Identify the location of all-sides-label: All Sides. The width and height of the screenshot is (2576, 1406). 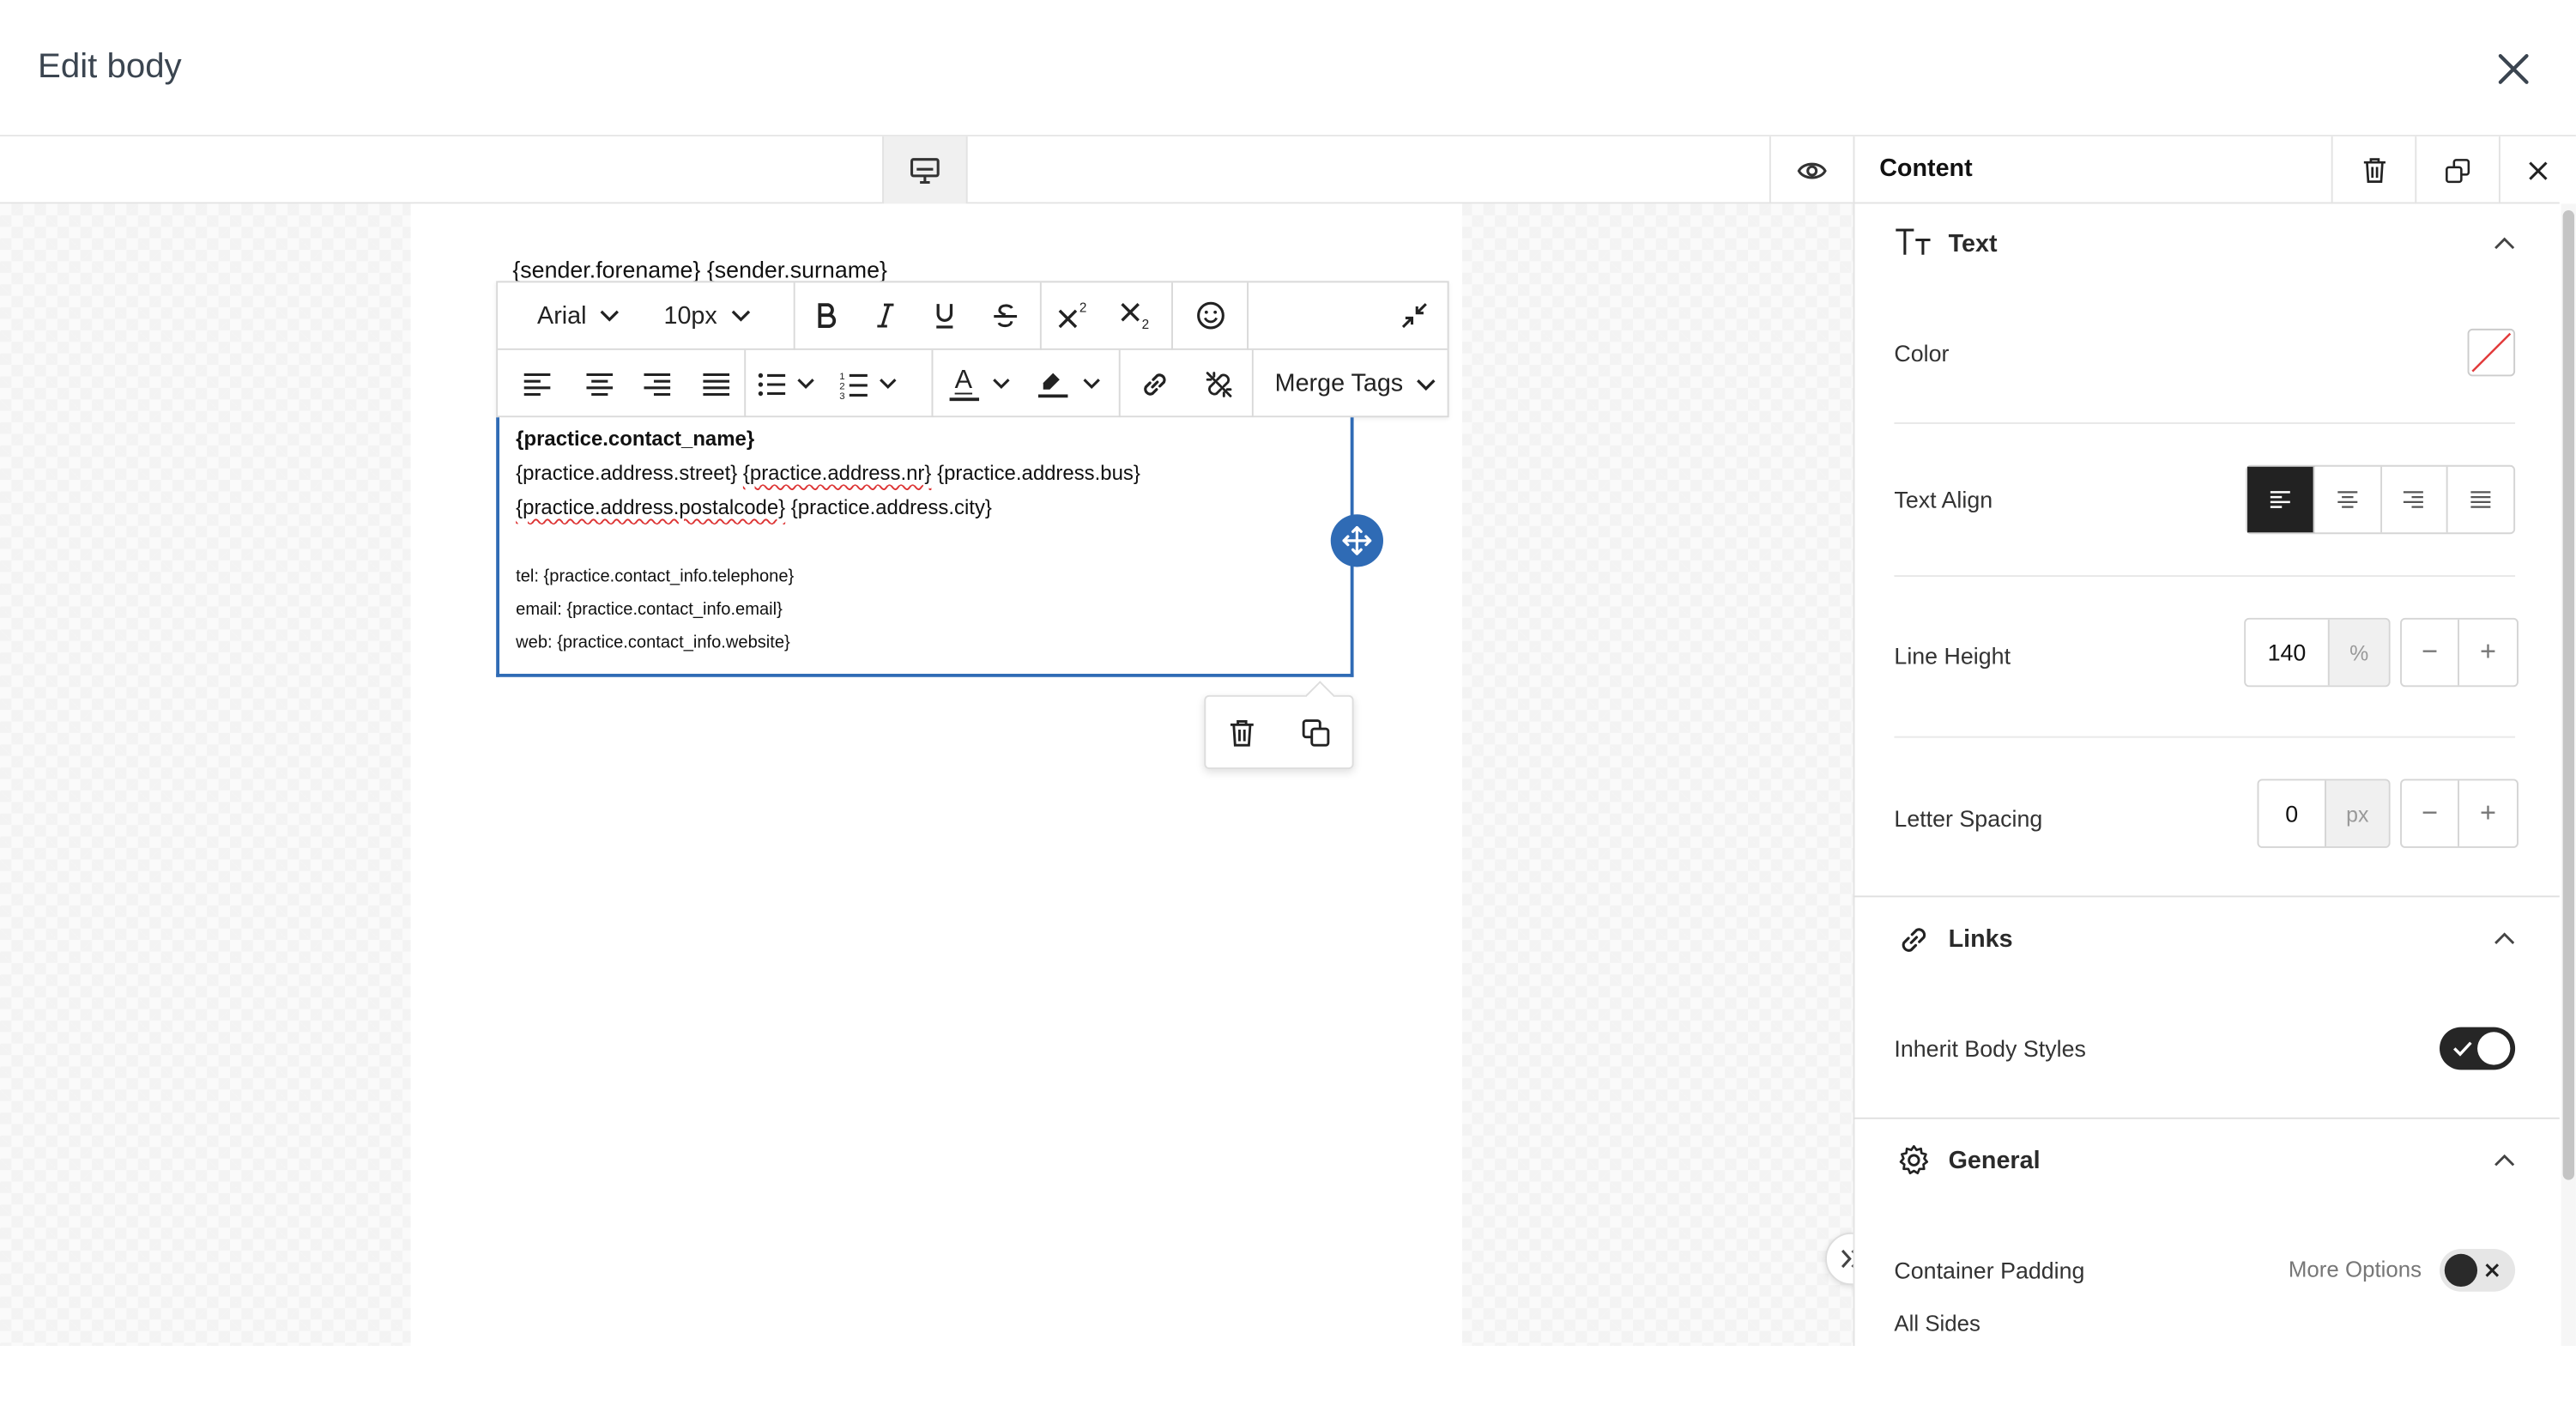
(1937, 1323).